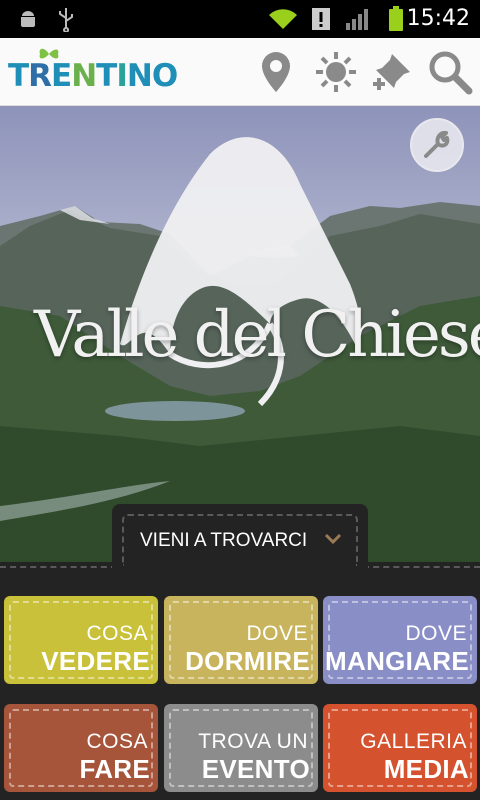  What do you see at coordinates (255, 769) in the screenshot?
I see `tile-line2: EVENTO` at bounding box center [255, 769].